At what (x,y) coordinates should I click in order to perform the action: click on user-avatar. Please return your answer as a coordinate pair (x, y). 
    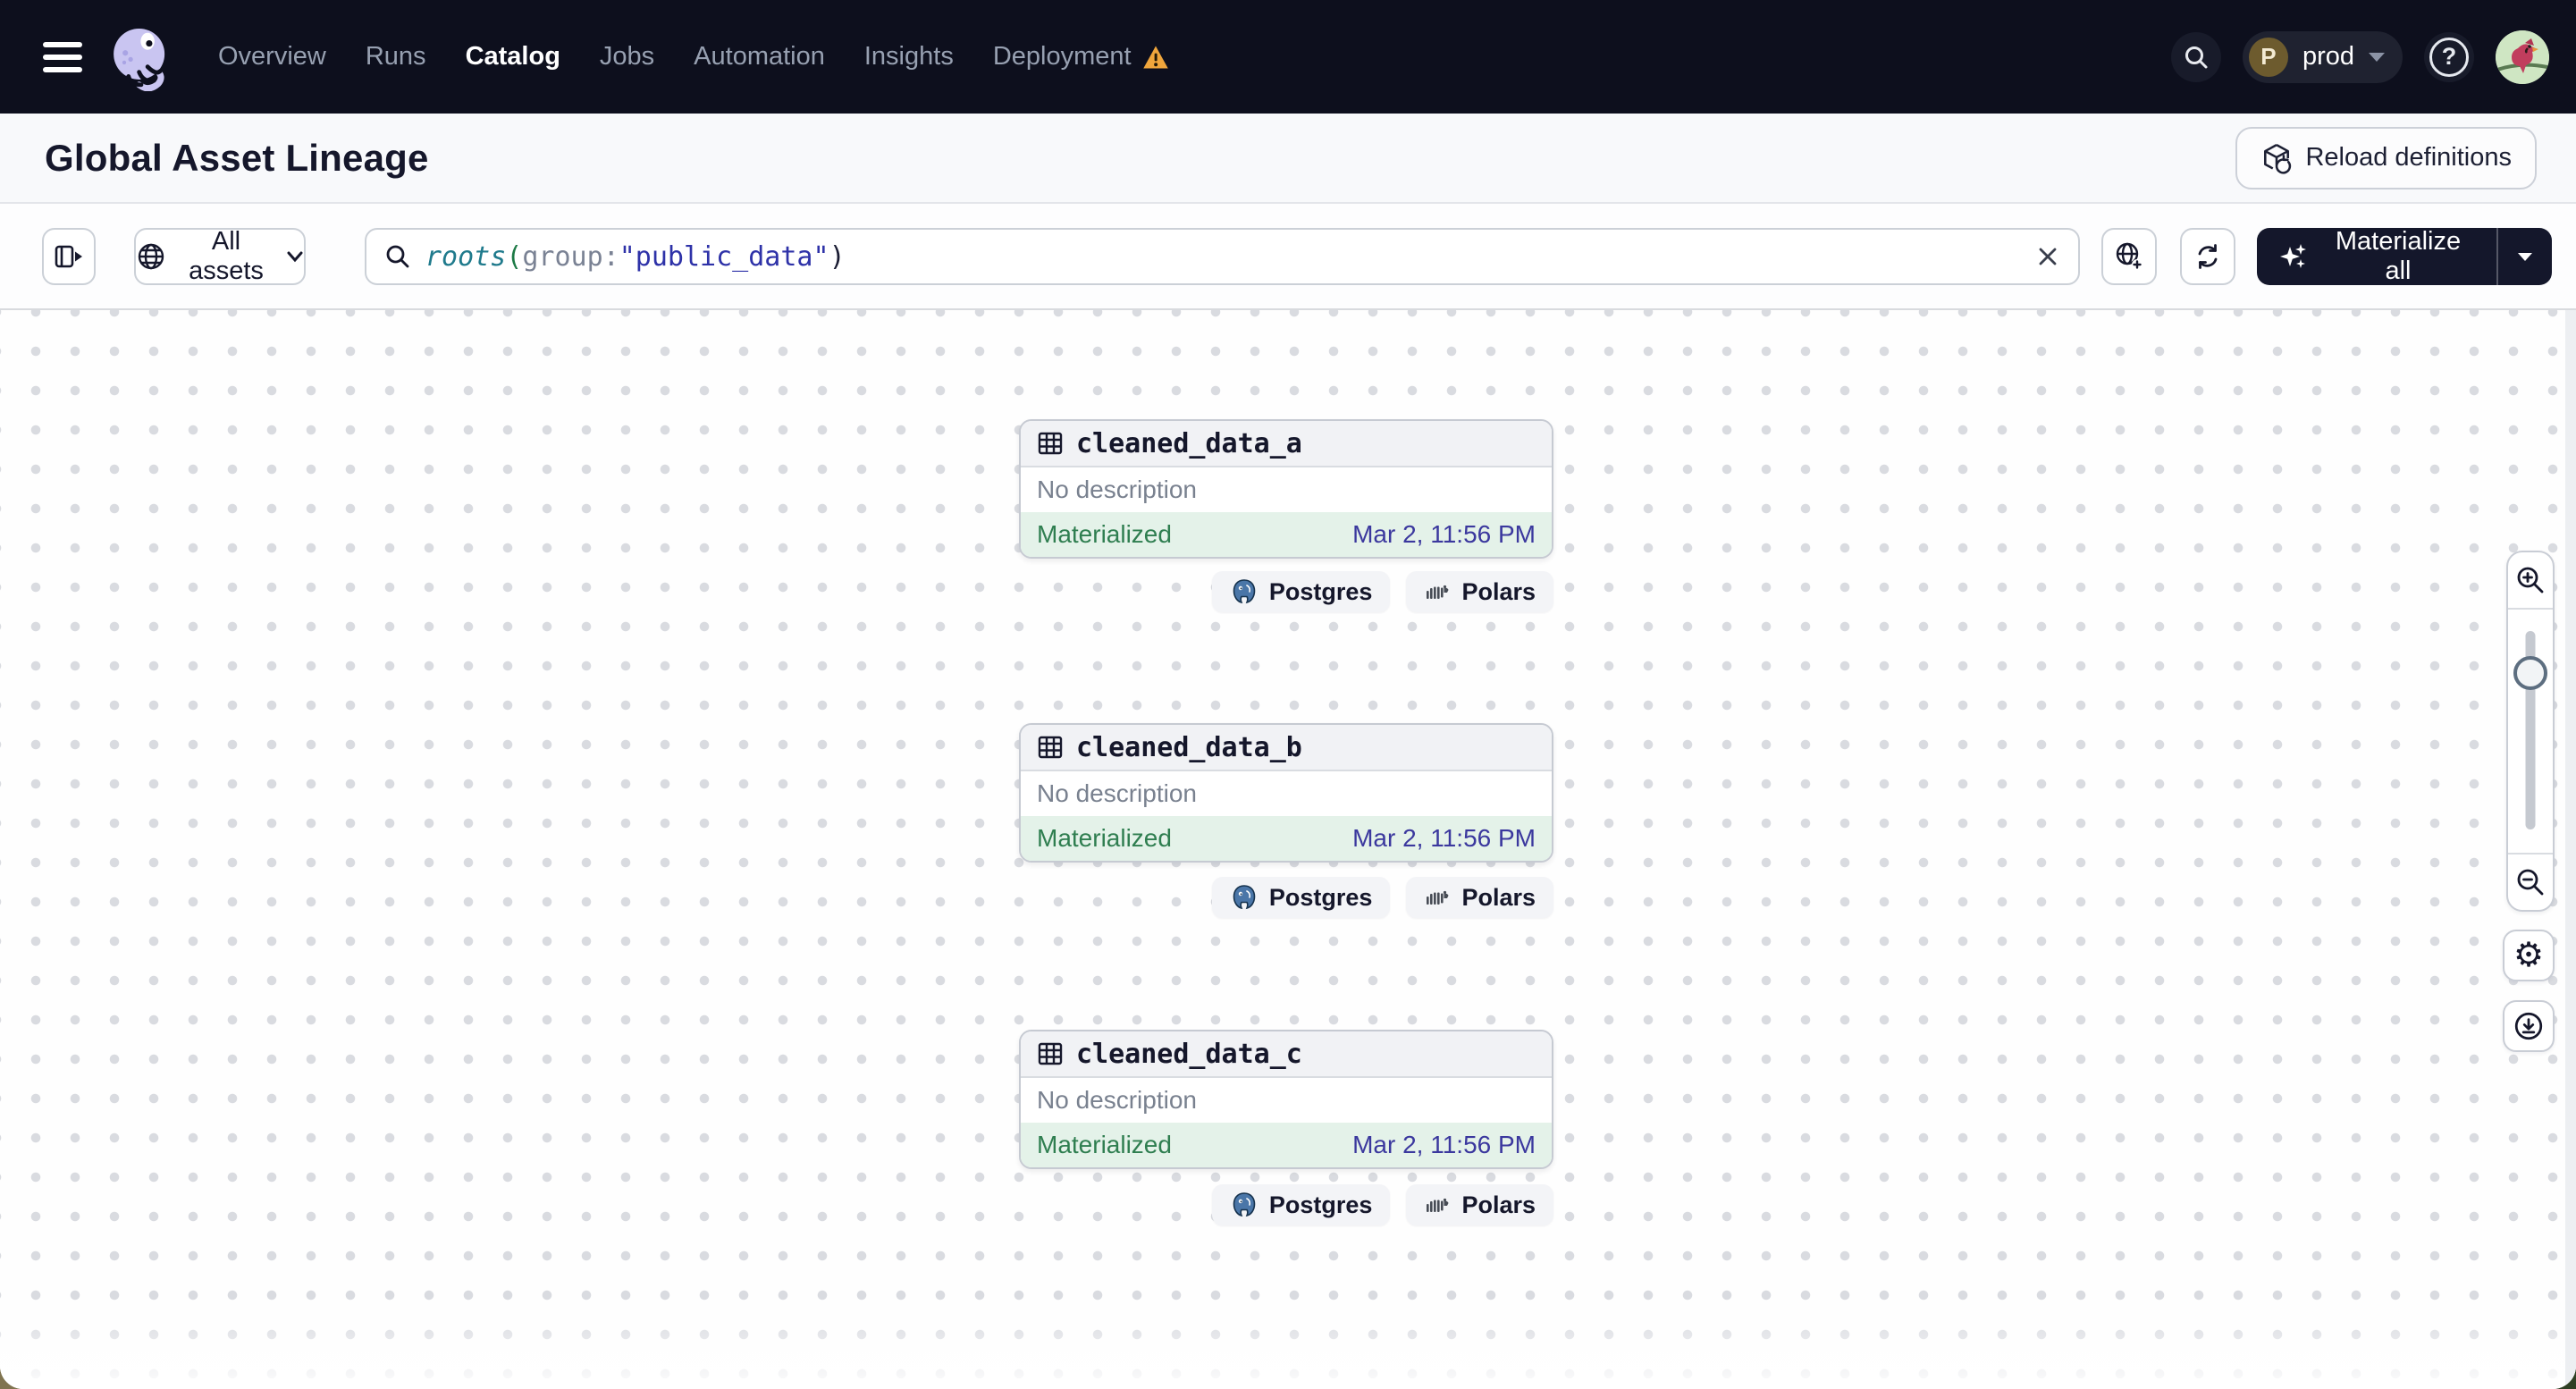
    Looking at the image, I should click on (2523, 56).